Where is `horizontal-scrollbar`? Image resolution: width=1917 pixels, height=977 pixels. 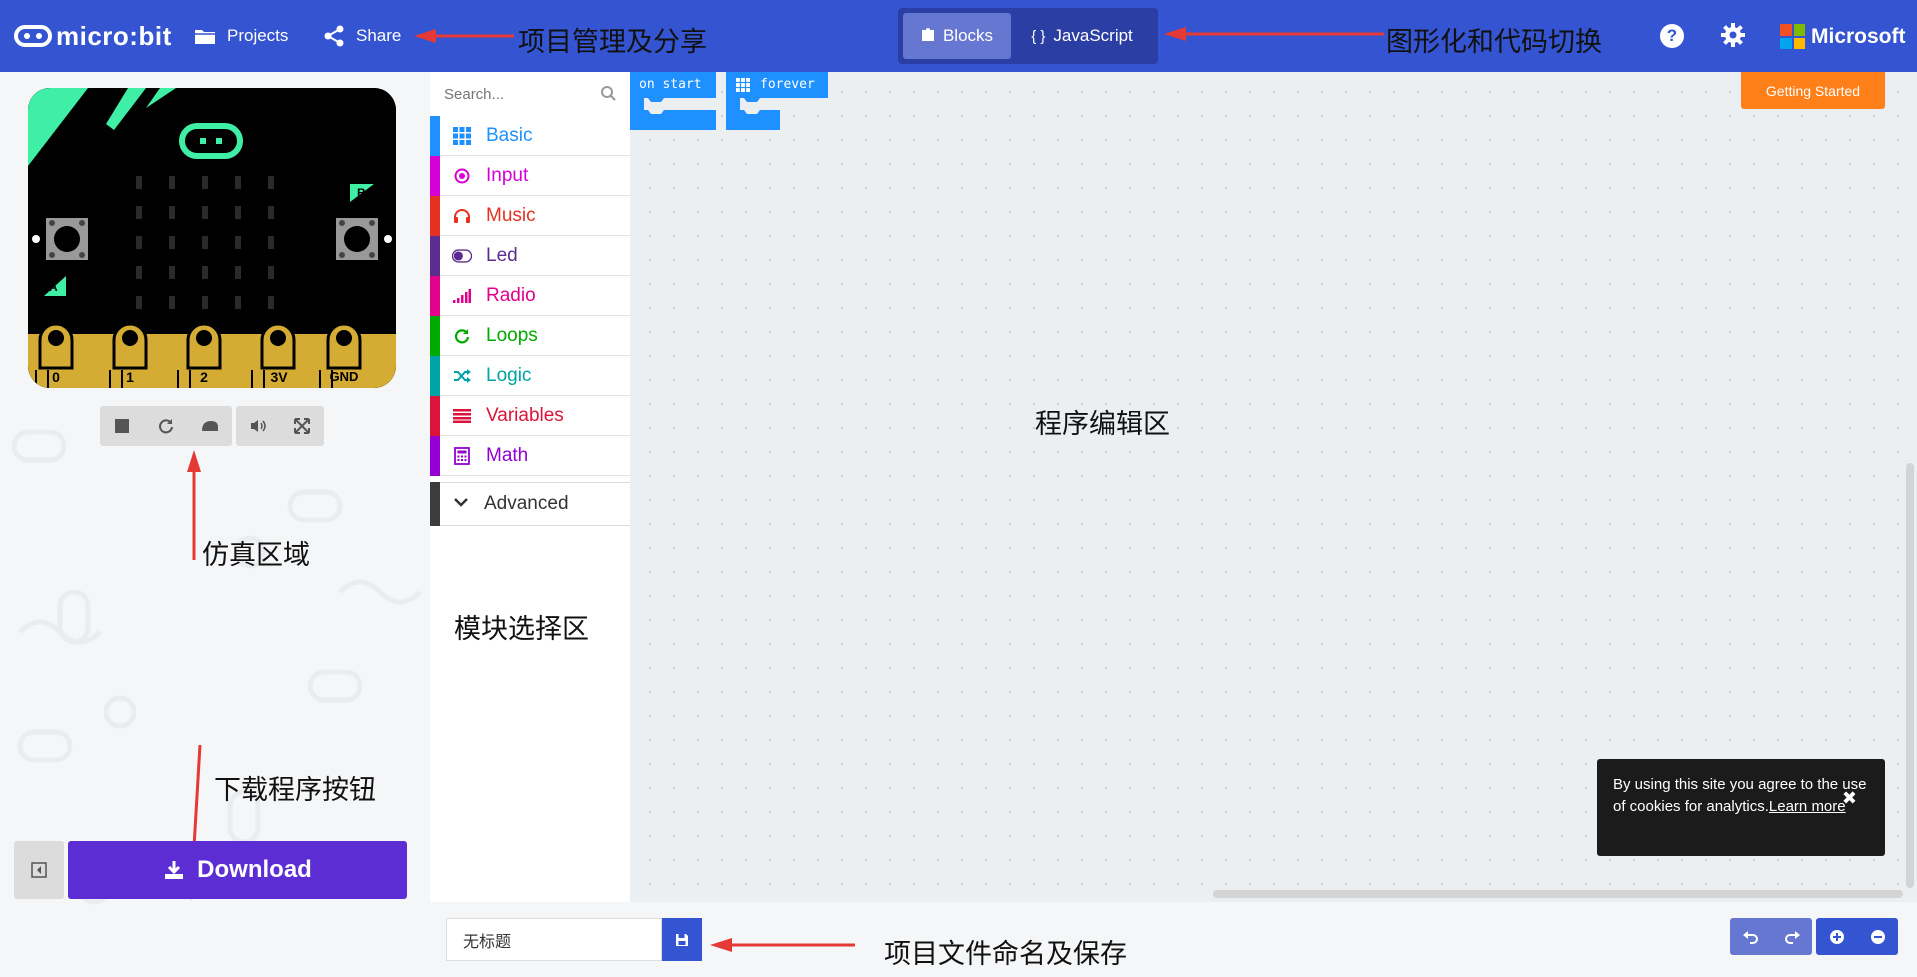 horizontal-scrollbar is located at coordinates (1558, 894).